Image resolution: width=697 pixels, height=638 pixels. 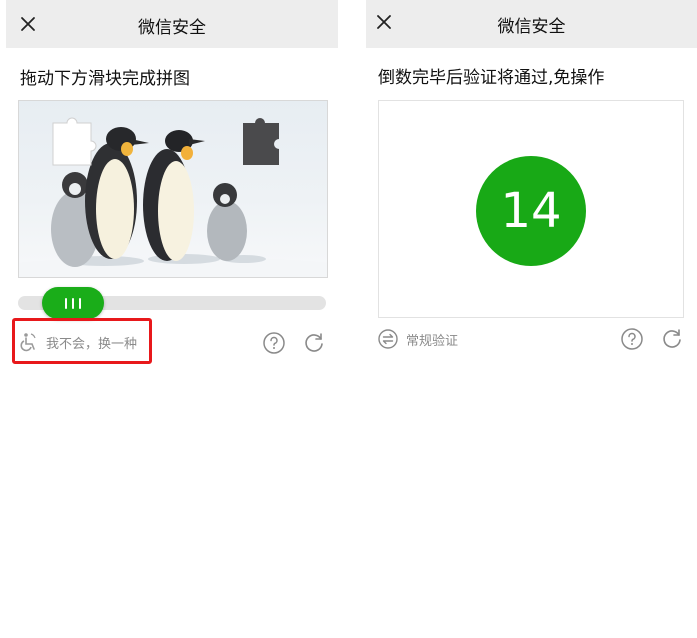 What do you see at coordinates (352, 319) in the screenshot?
I see `panel-divider` at bounding box center [352, 319].